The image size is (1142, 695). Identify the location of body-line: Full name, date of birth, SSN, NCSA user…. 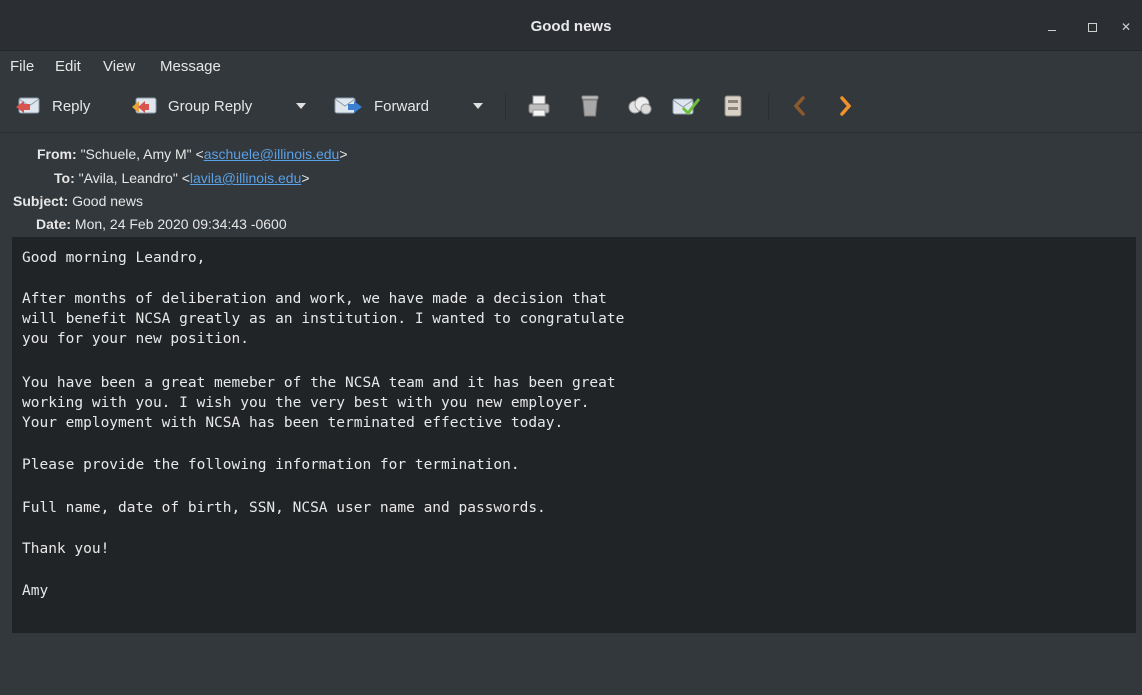
(284, 508).